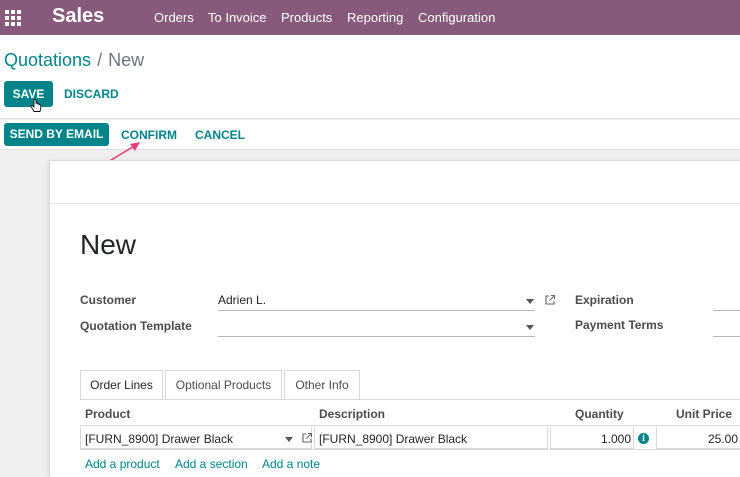 This screenshot has width=740, height=477. I want to click on customer-caret-down-icon, so click(530, 301).